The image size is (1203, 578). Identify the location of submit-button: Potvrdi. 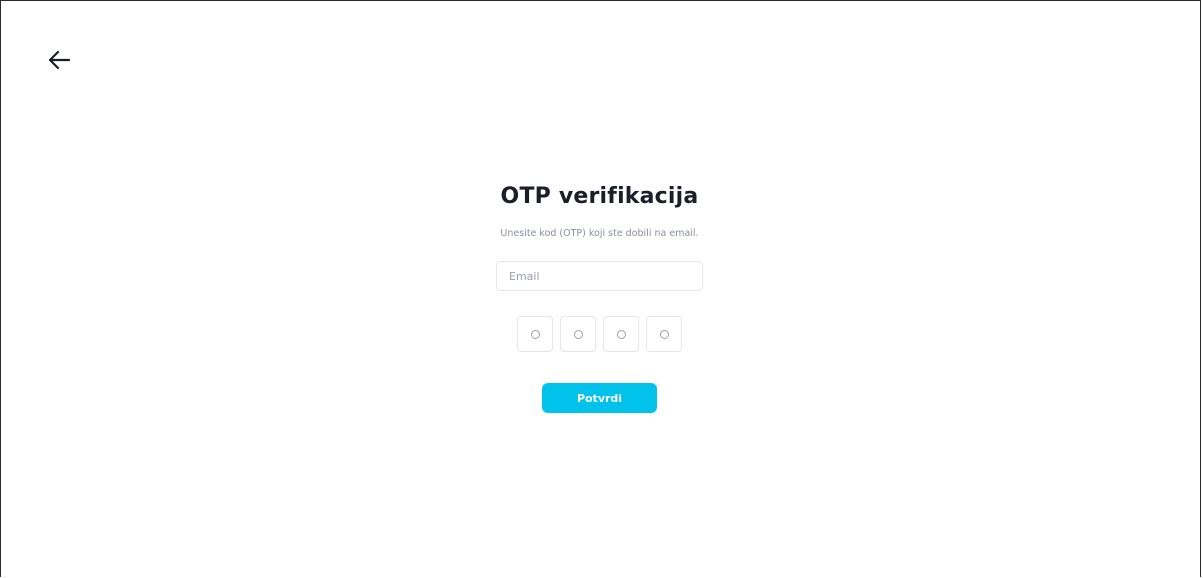
(599, 398).